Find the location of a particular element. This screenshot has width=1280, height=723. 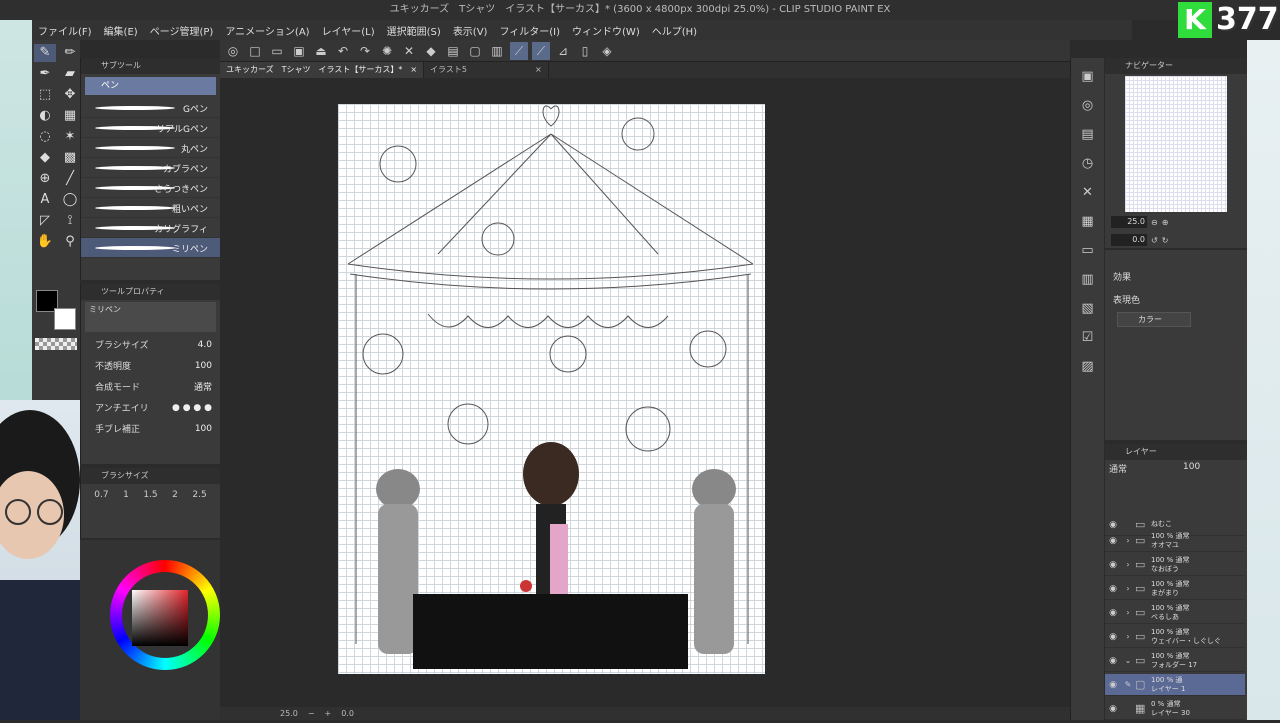

catalog-icon: ▥ is located at coordinates (1088, 280).